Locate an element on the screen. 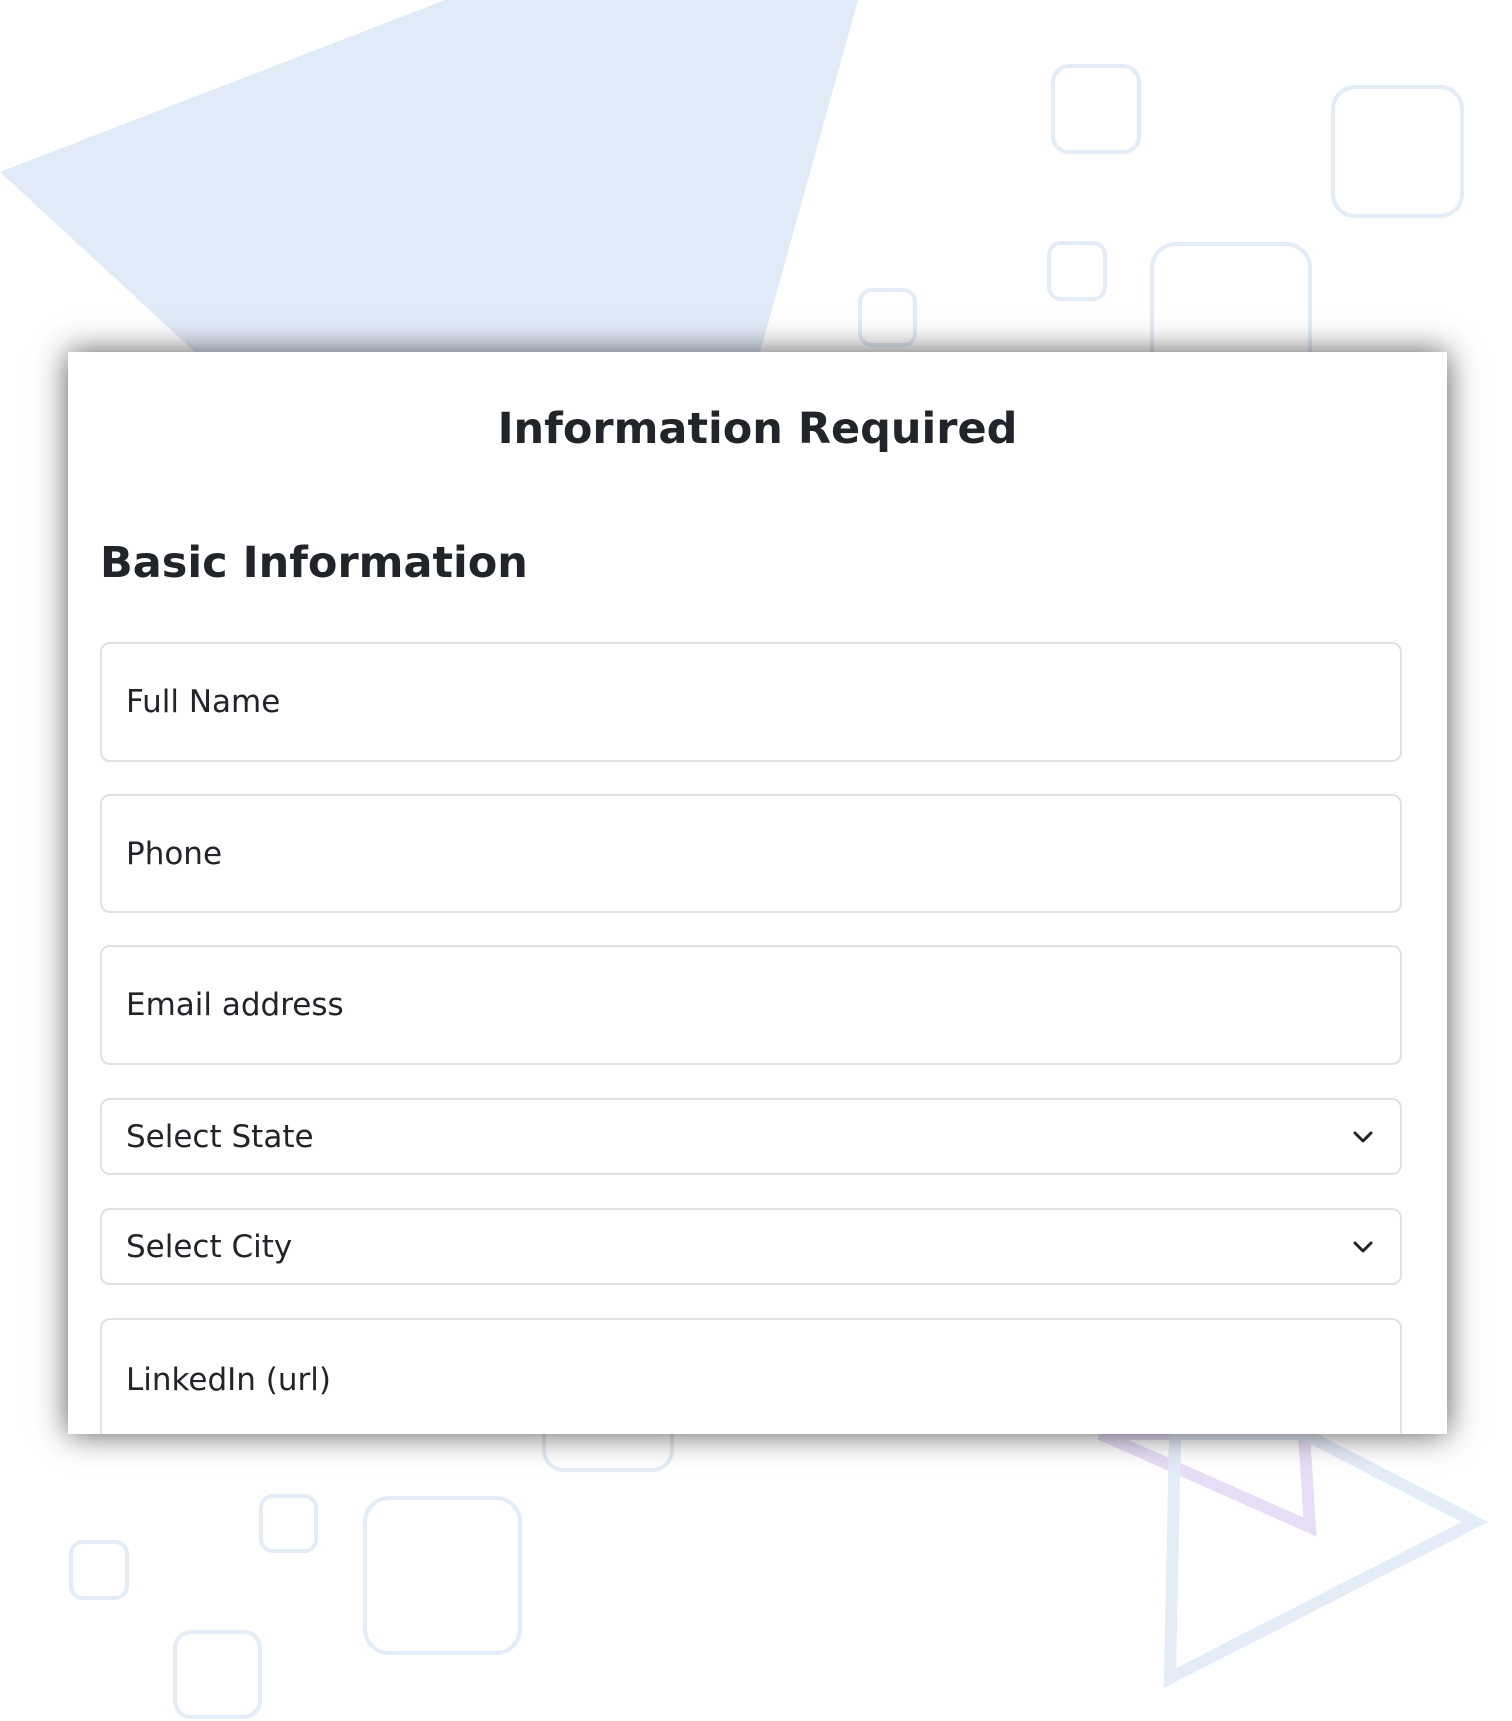 This screenshot has height=1721, width=1512. full-name-input: Full Name is located at coordinates (751, 702).